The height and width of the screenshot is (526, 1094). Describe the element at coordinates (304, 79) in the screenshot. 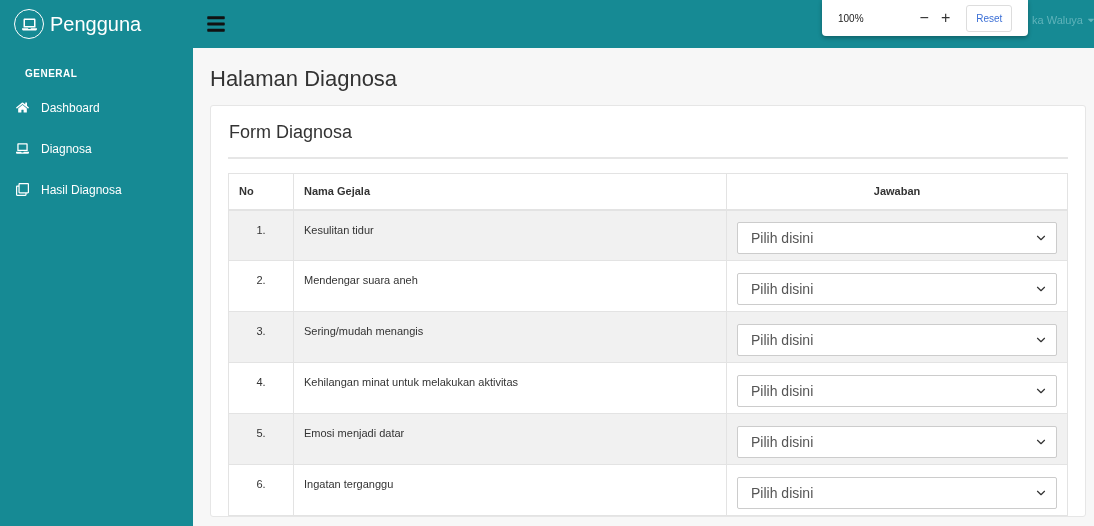

I see `page-title: Halaman Diagnosa` at that location.